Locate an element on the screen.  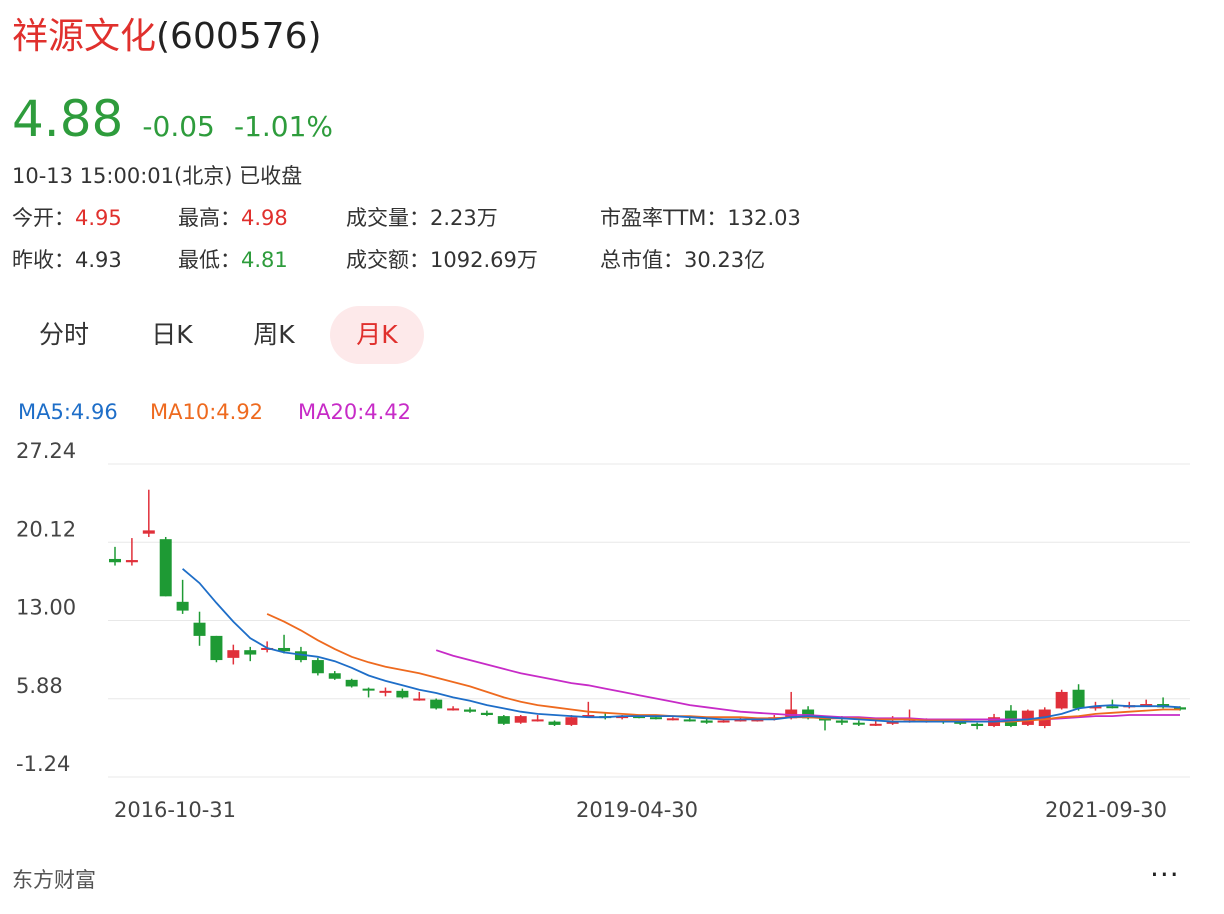
stat-prev-close-value: 4.93 is located at coordinates (98, 260).